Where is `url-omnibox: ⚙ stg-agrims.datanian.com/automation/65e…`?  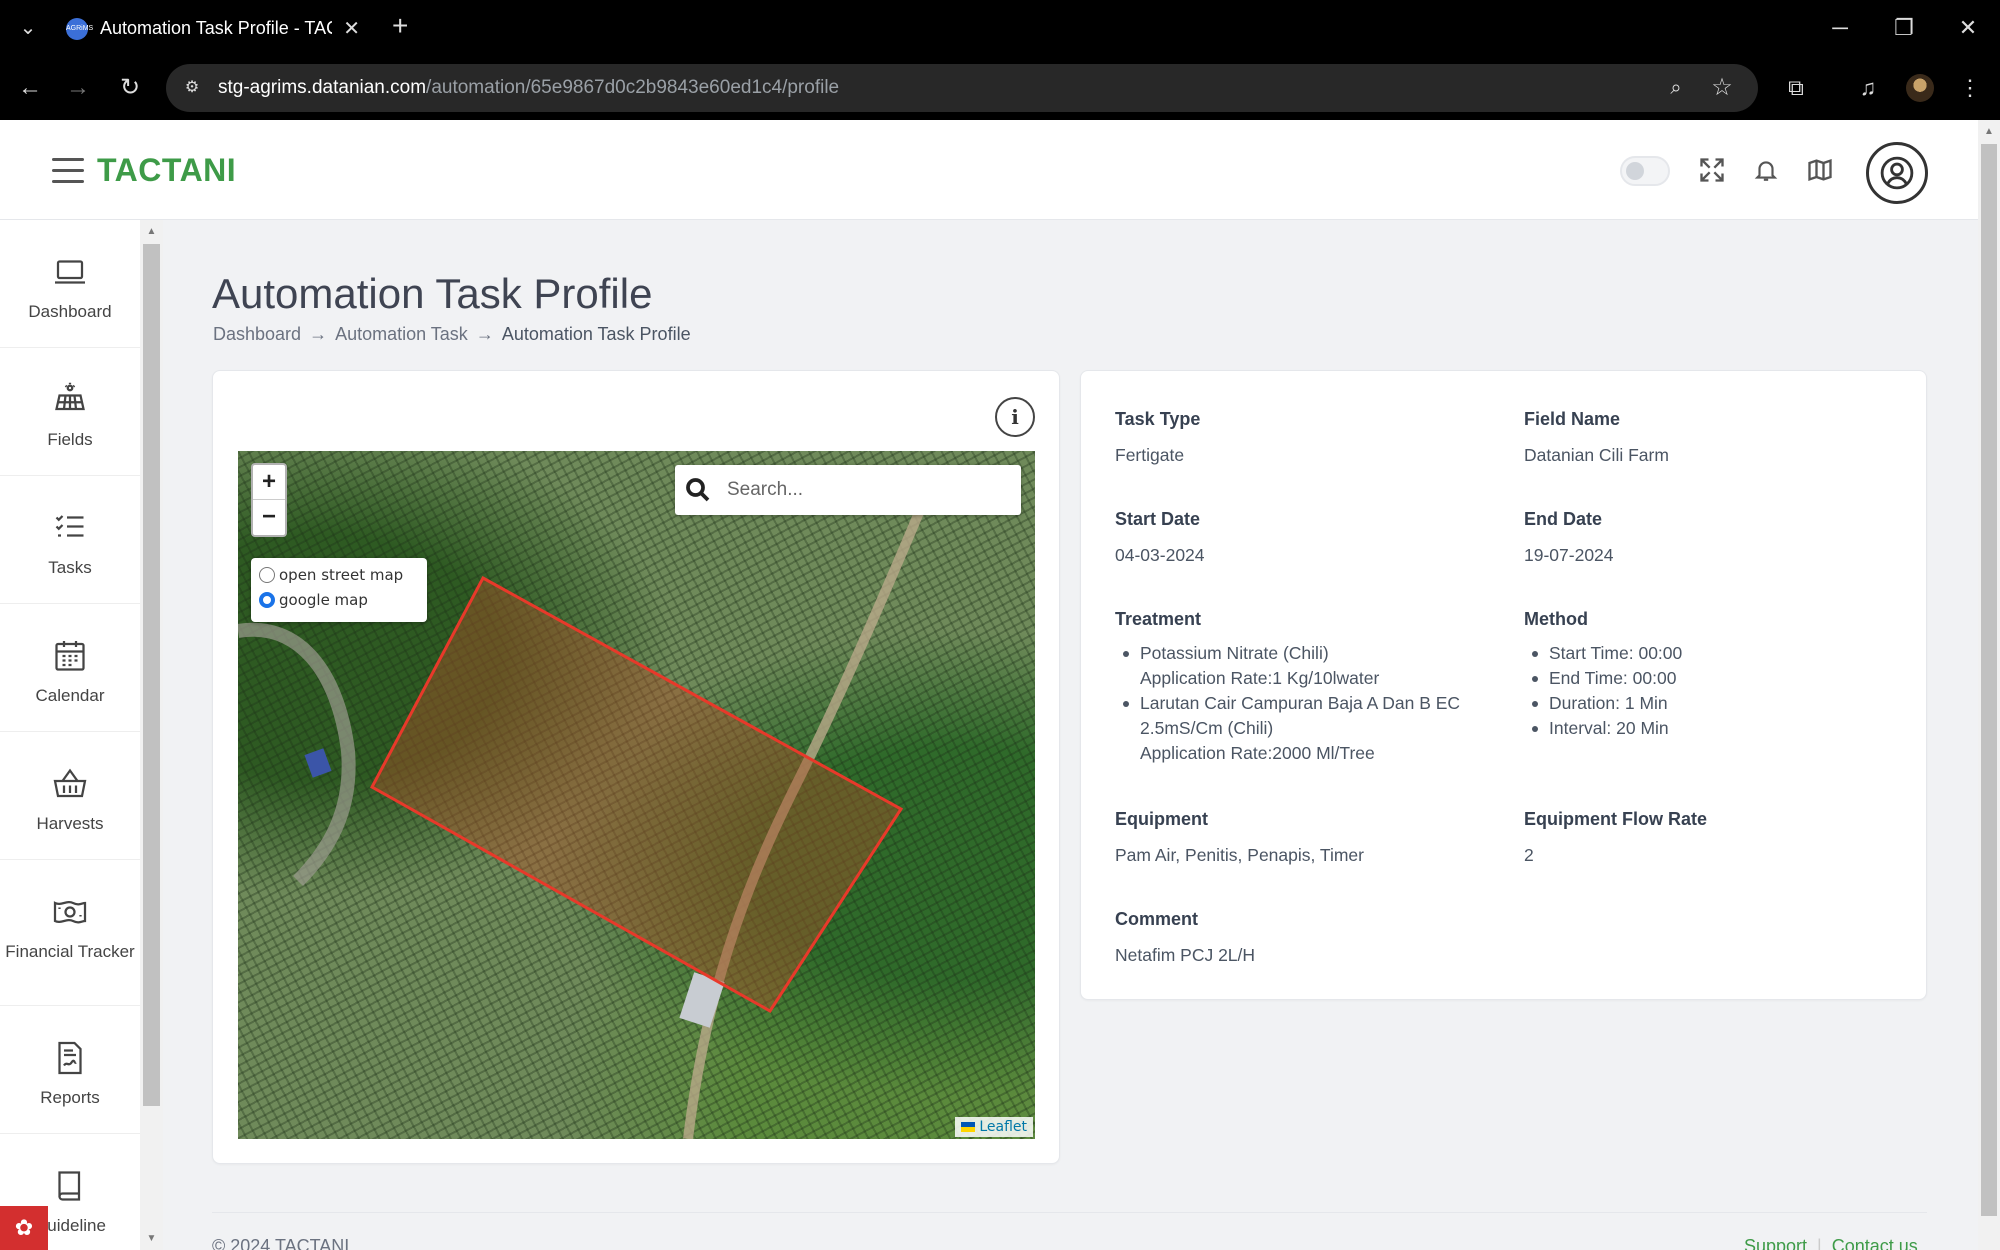
url-omnibox: ⚙ stg-agrims.datanian.com/automation/65e… is located at coordinates (962, 88).